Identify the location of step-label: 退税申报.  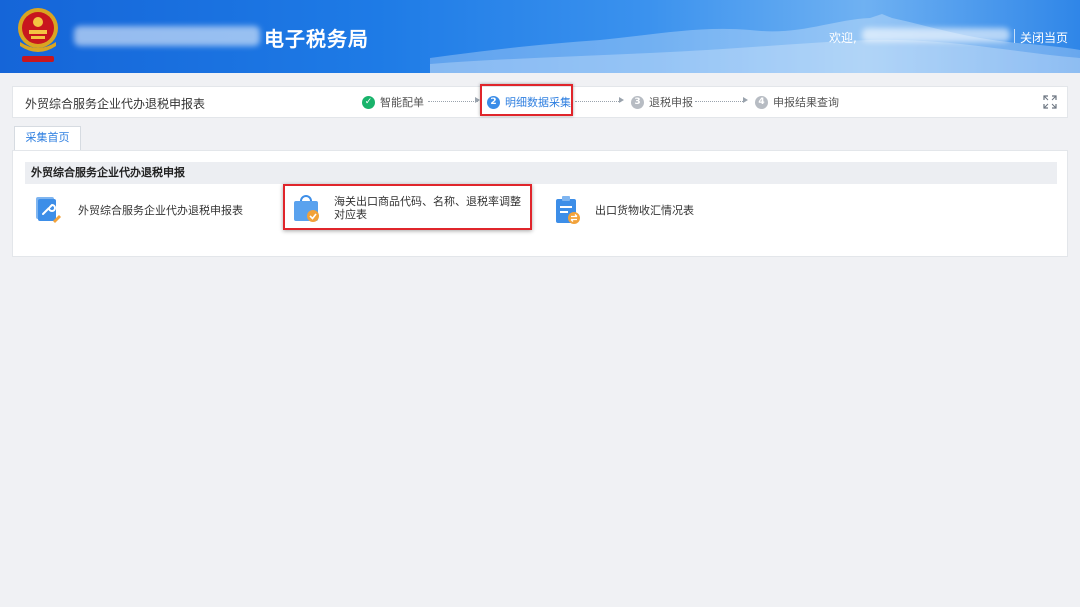
(671, 102).